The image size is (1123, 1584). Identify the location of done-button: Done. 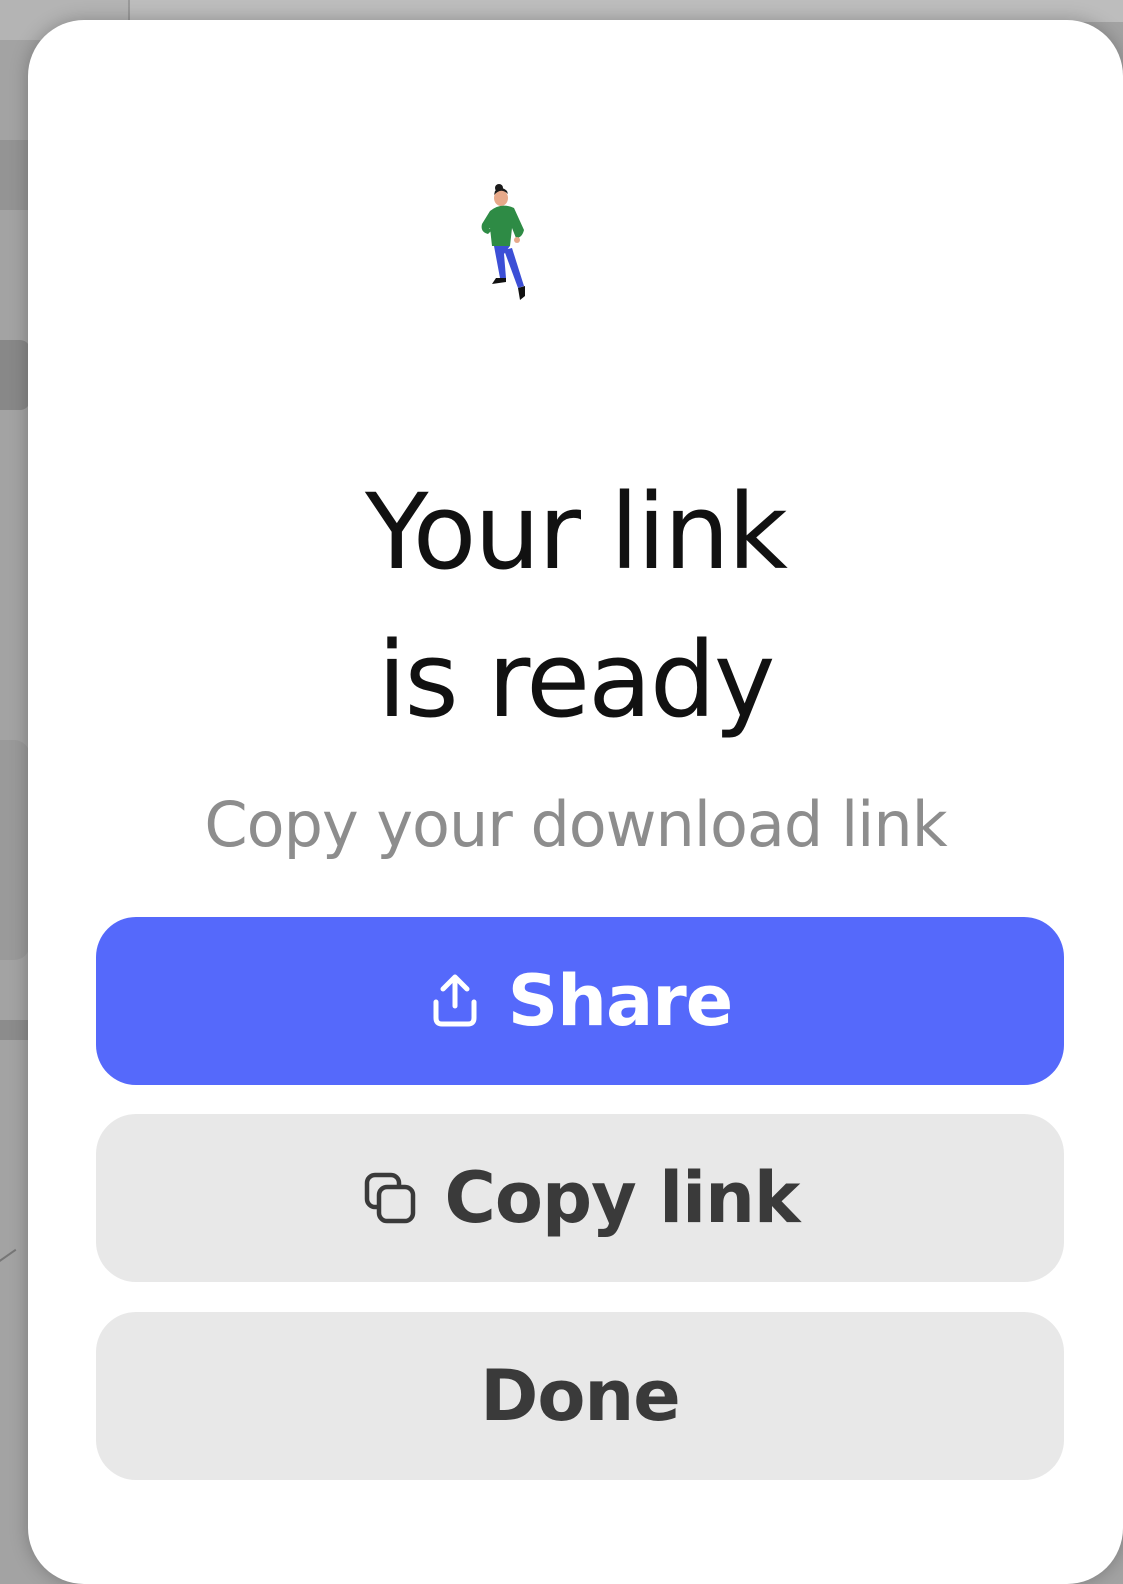
(580, 1396).